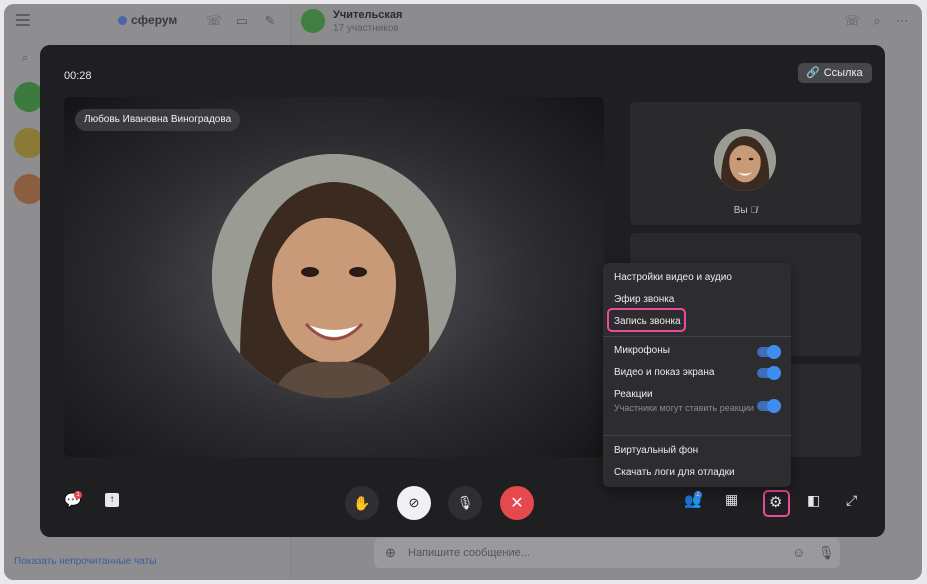 The width and height of the screenshot is (927, 584). What do you see at coordinates (769, 352) in the screenshot?
I see `microphones-toggle` at bounding box center [769, 352].